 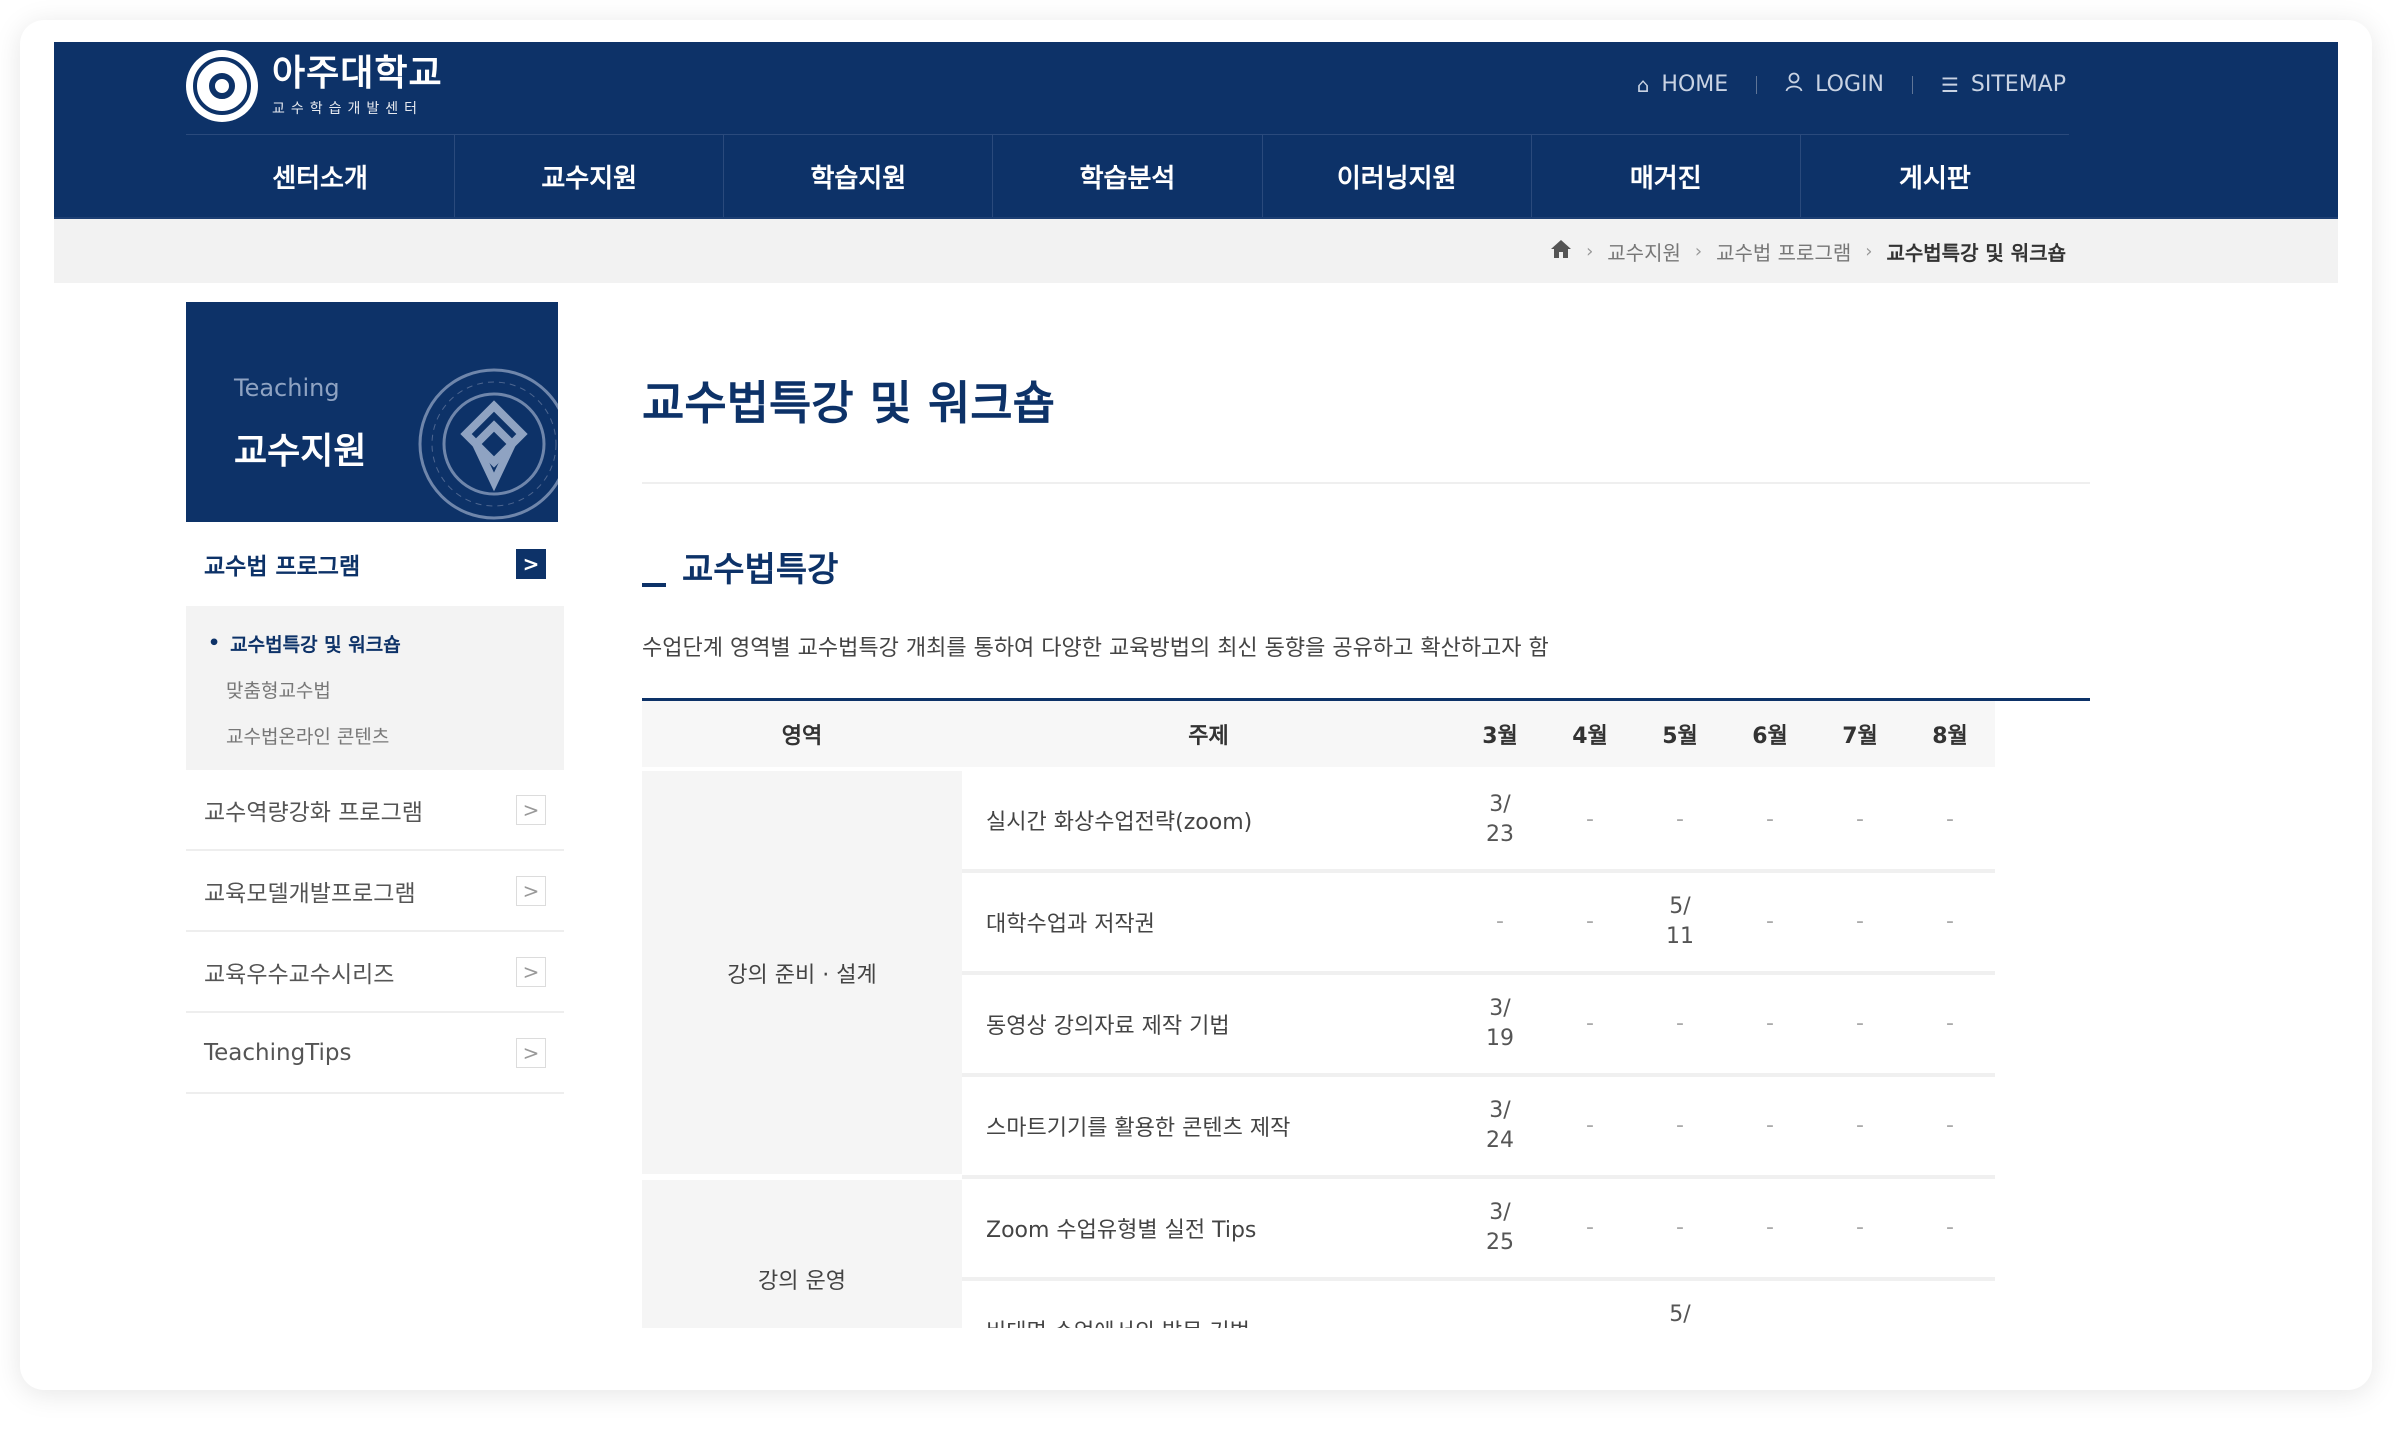 I want to click on home-icon, so click(x=1561, y=252).